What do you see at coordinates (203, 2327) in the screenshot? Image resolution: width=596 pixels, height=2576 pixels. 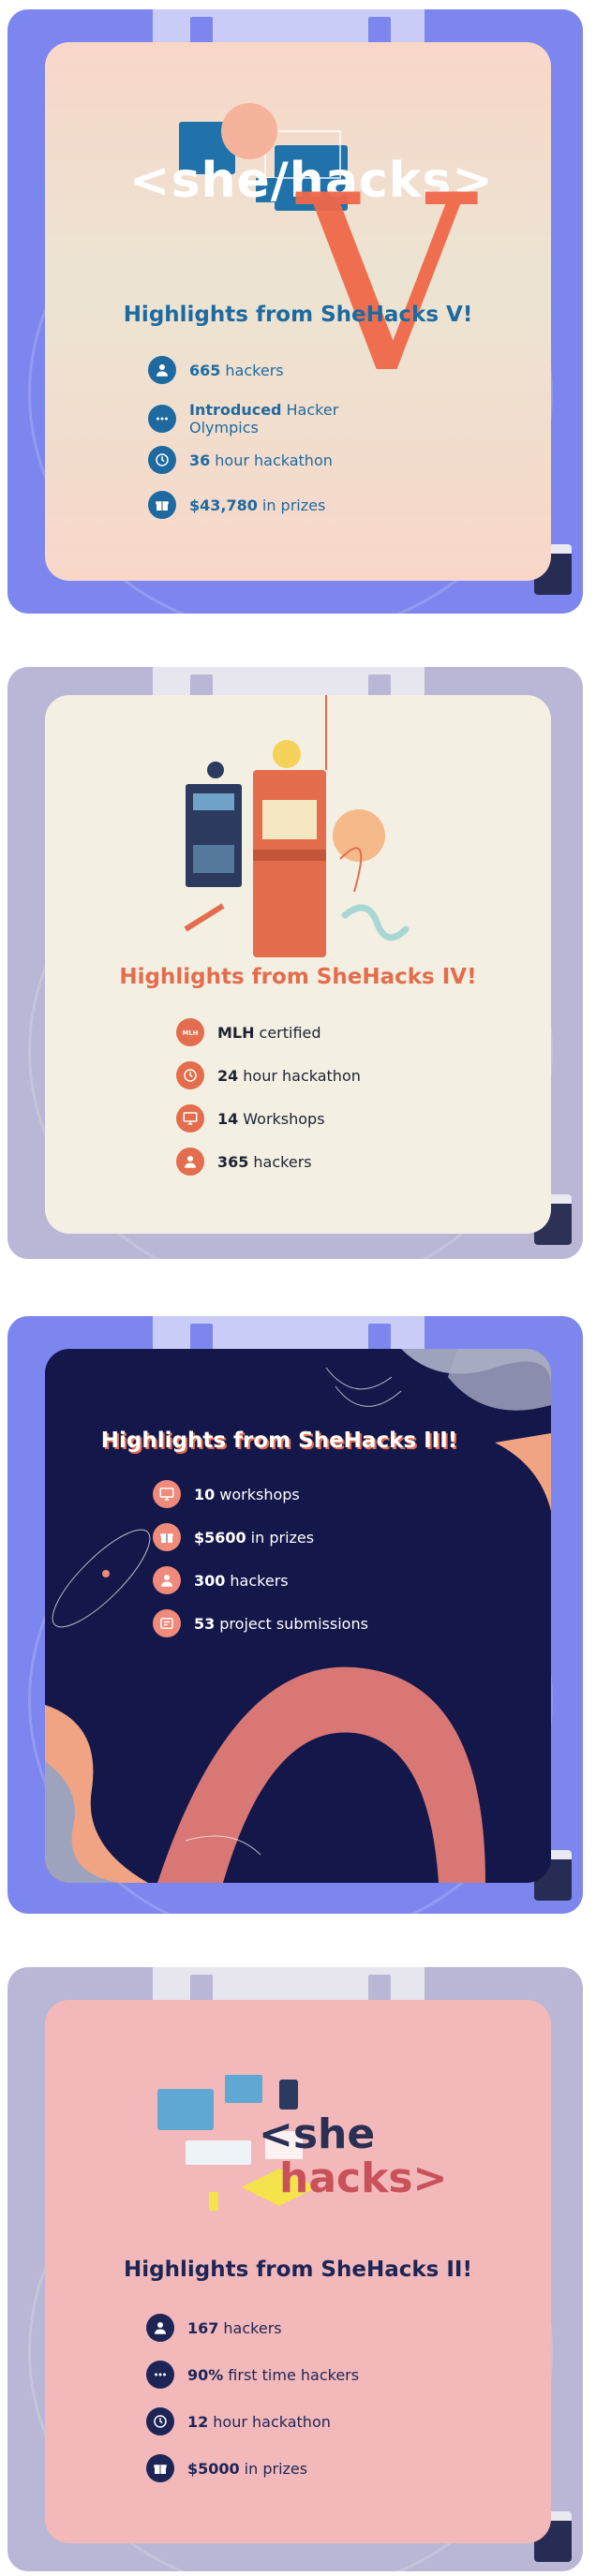 I see `stat-value: 167` at bounding box center [203, 2327].